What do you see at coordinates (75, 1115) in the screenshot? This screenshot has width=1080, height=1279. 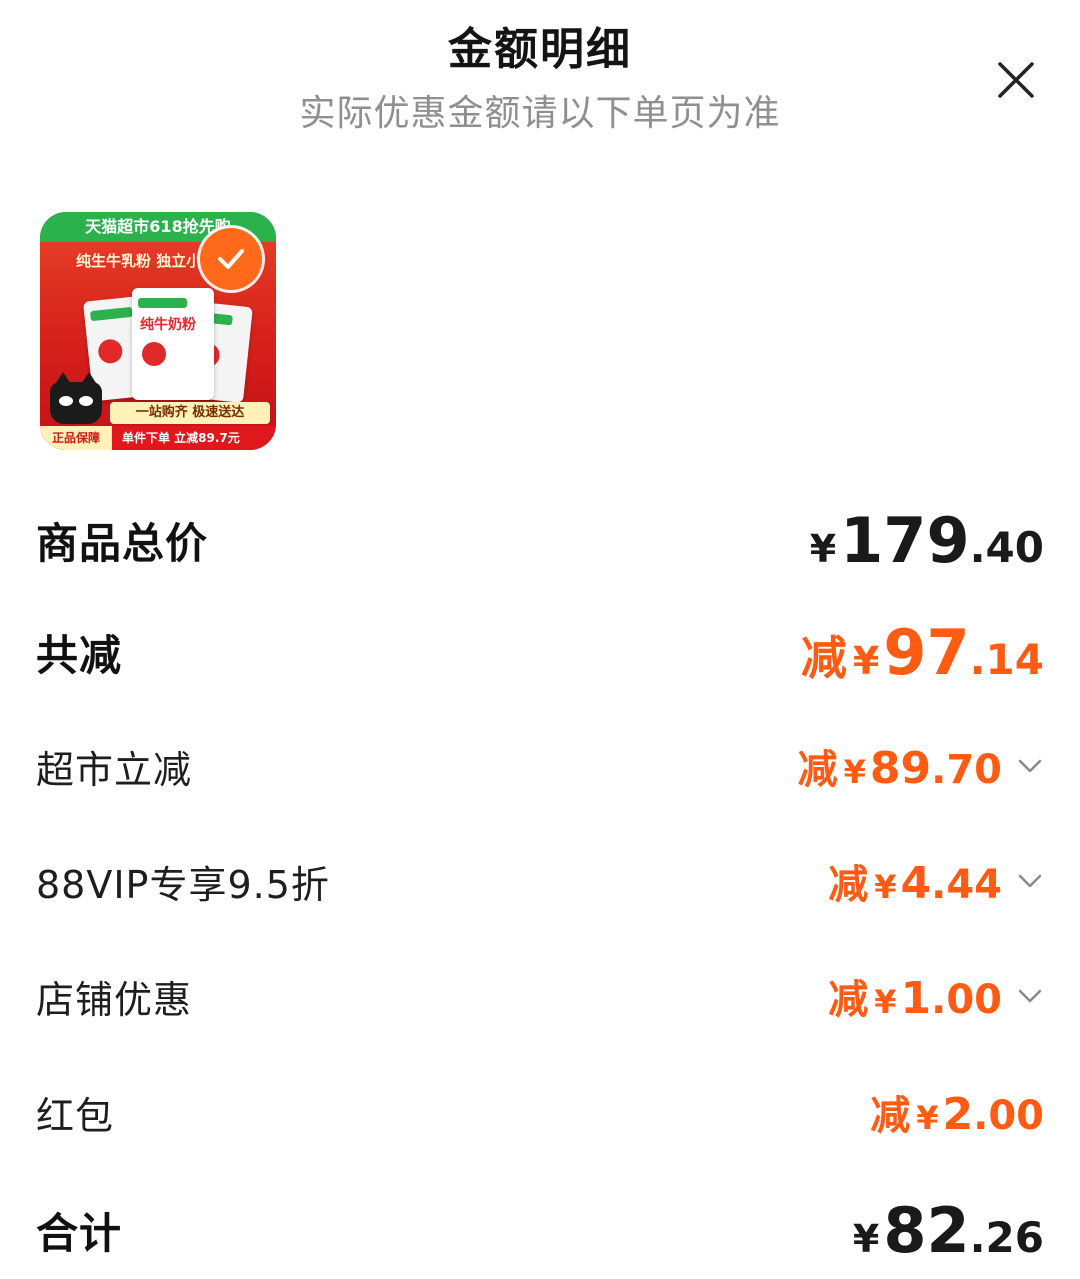 I see `discount-label: 红包` at bounding box center [75, 1115].